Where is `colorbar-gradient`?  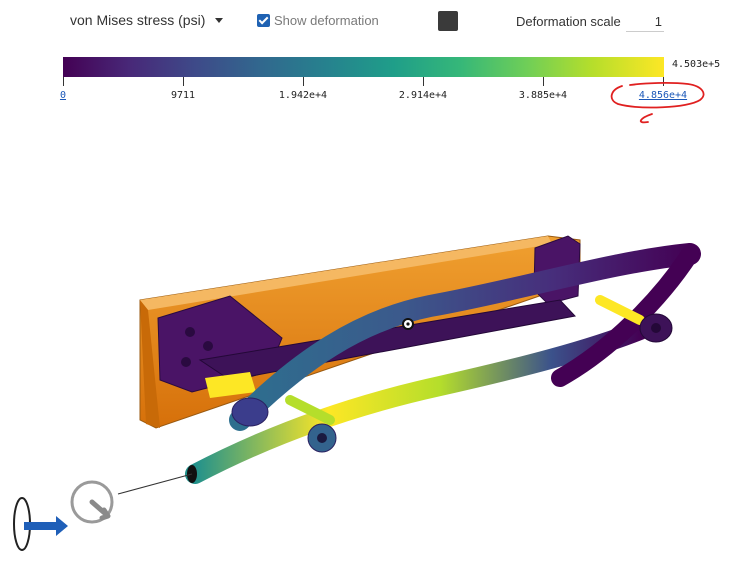 colorbar-gradient is located at coordinates (363, 67).